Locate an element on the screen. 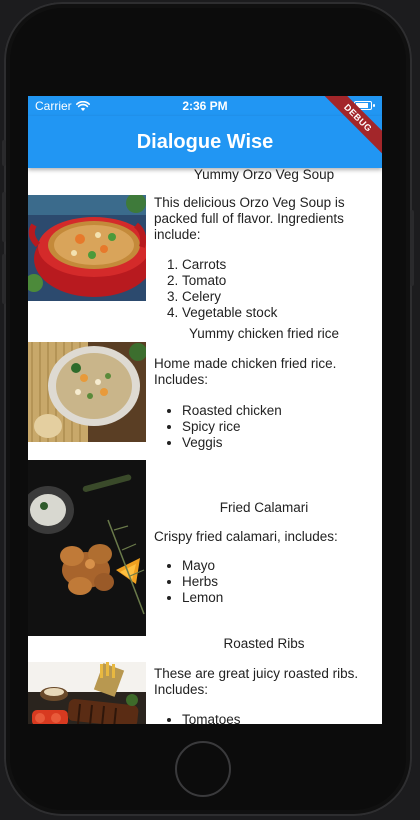 The width and height of the screenshot is (420, 820). ingredient-item: Veggis is located at coordinates (232, 443).